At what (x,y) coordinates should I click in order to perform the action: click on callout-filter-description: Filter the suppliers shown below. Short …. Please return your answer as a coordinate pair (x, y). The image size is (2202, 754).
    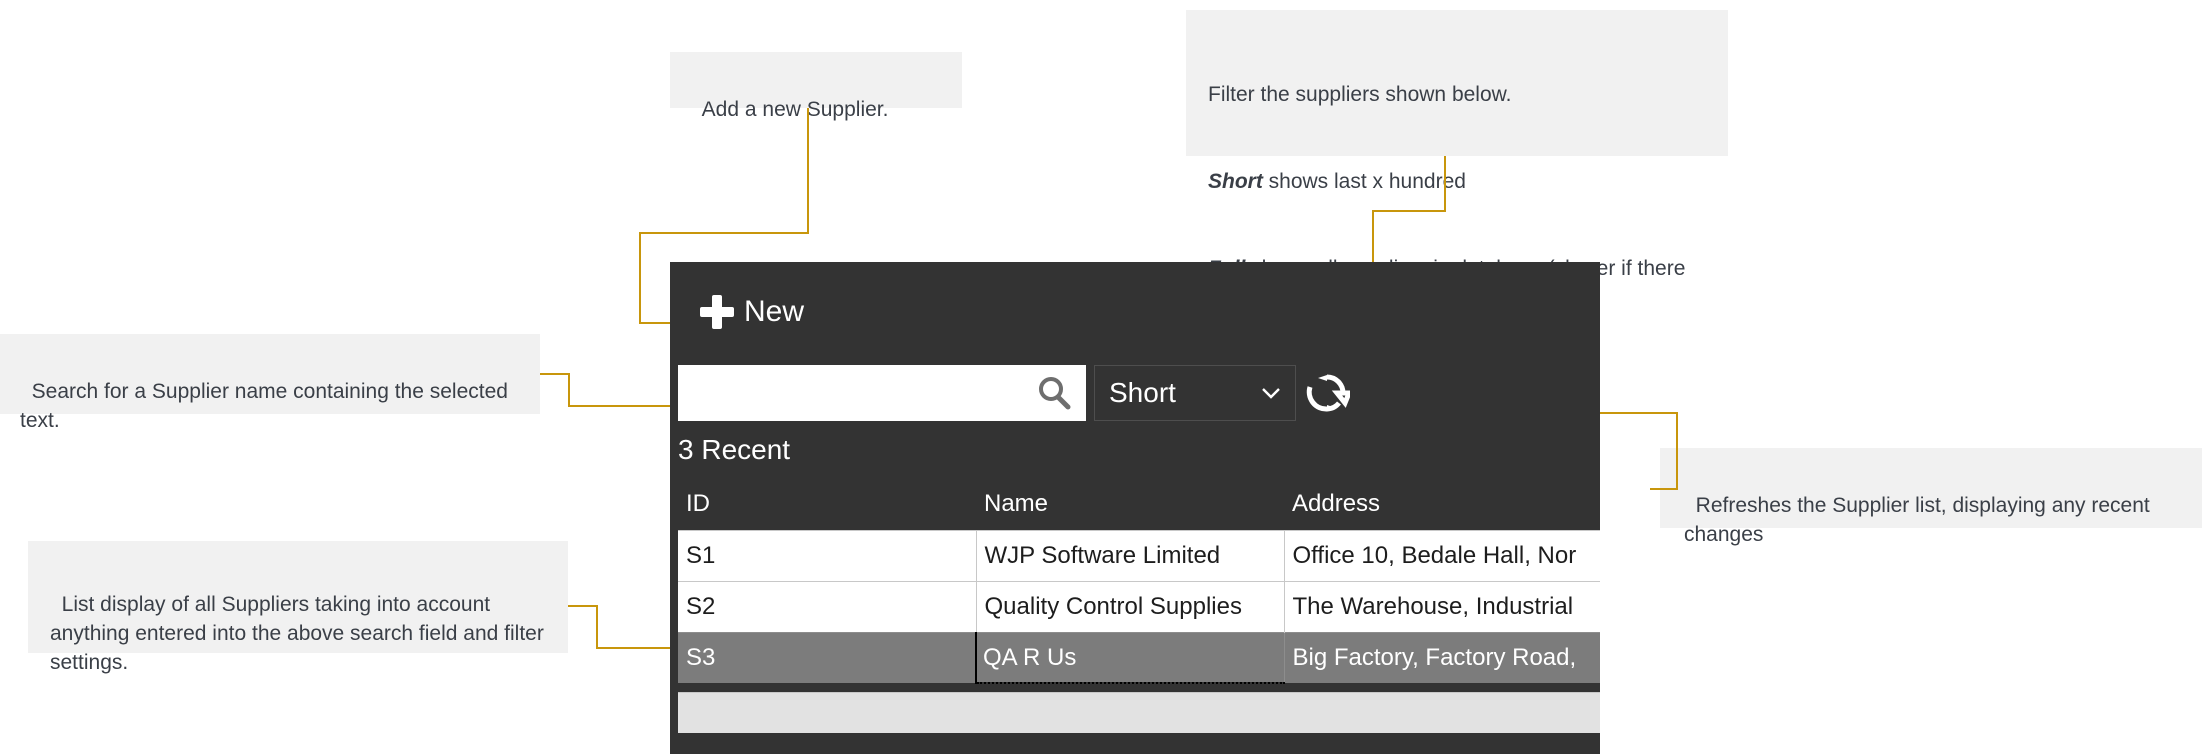
    Looking at the image, I should click on (1457, 159).